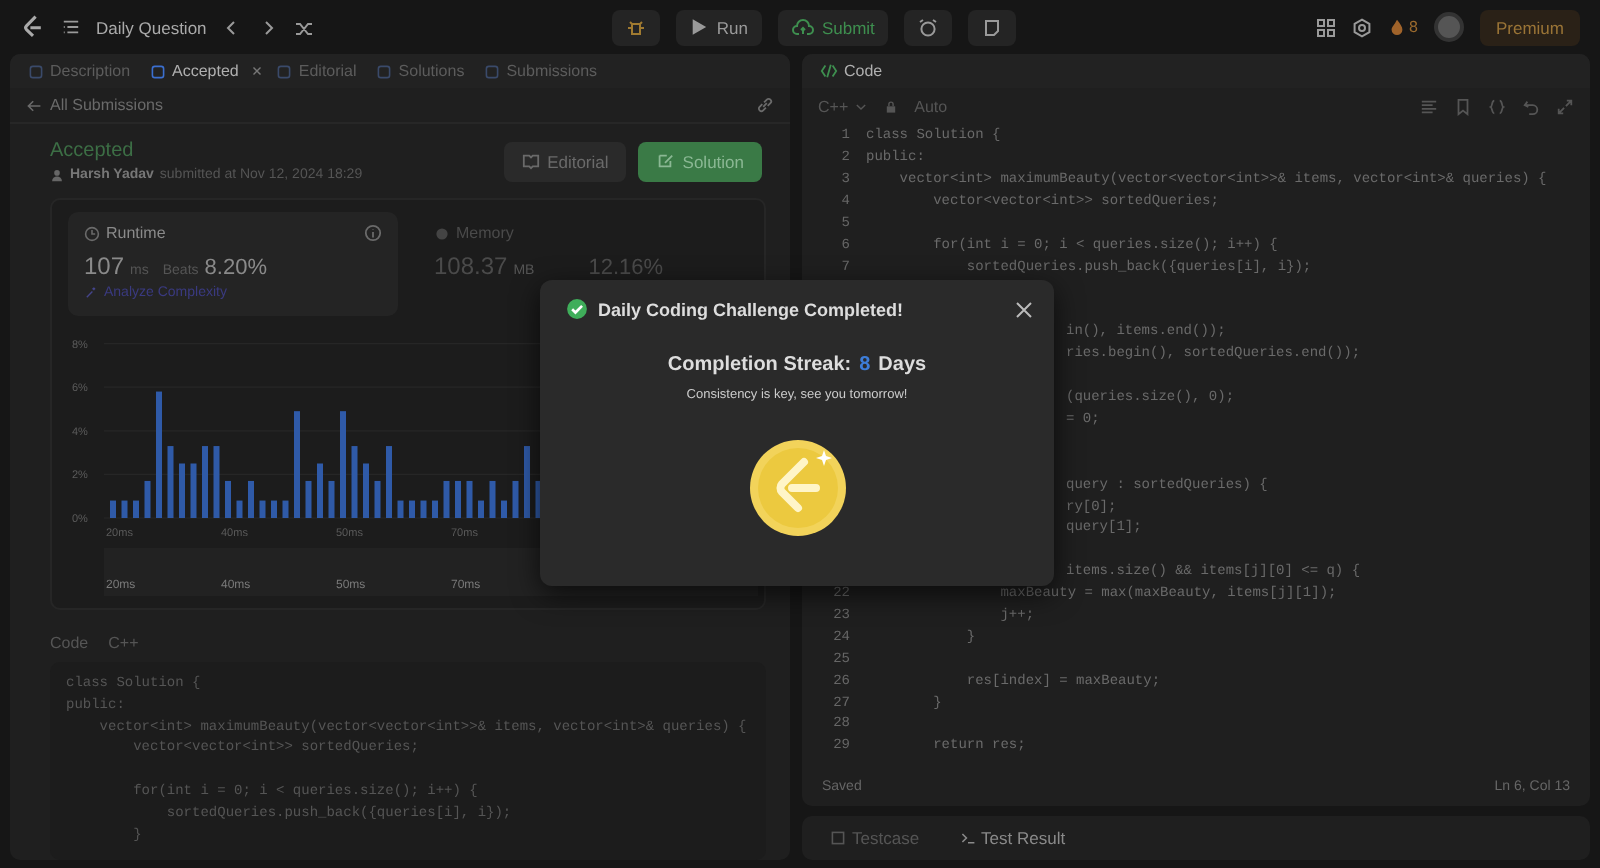 Image resolution: width=1600 pixels, height=868 pixels. I want to click on logo-icon, so click(33, 27).